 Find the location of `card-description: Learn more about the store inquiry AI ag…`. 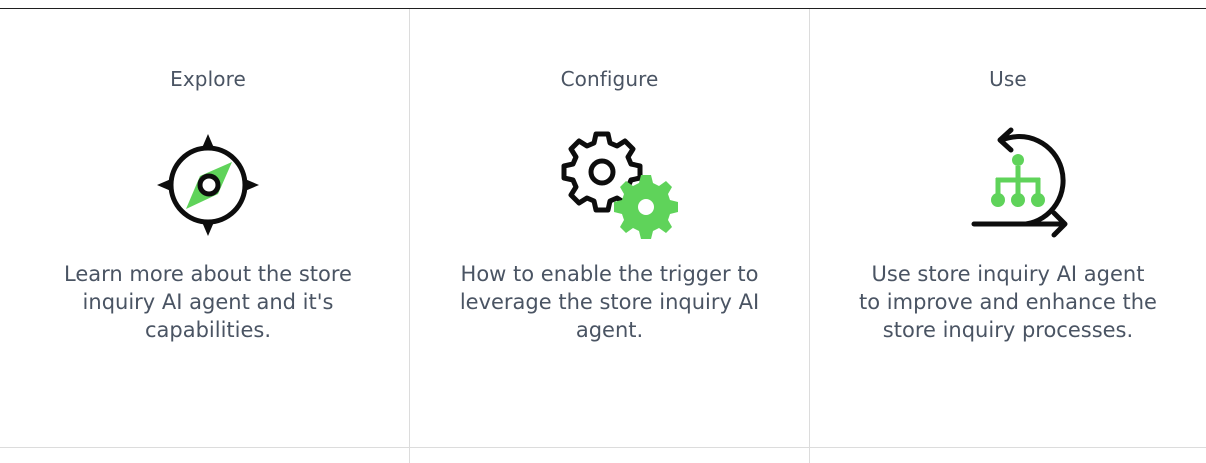

card-description: Learn more about the store inquiry AI ag… is located at coordinates (208, 302).